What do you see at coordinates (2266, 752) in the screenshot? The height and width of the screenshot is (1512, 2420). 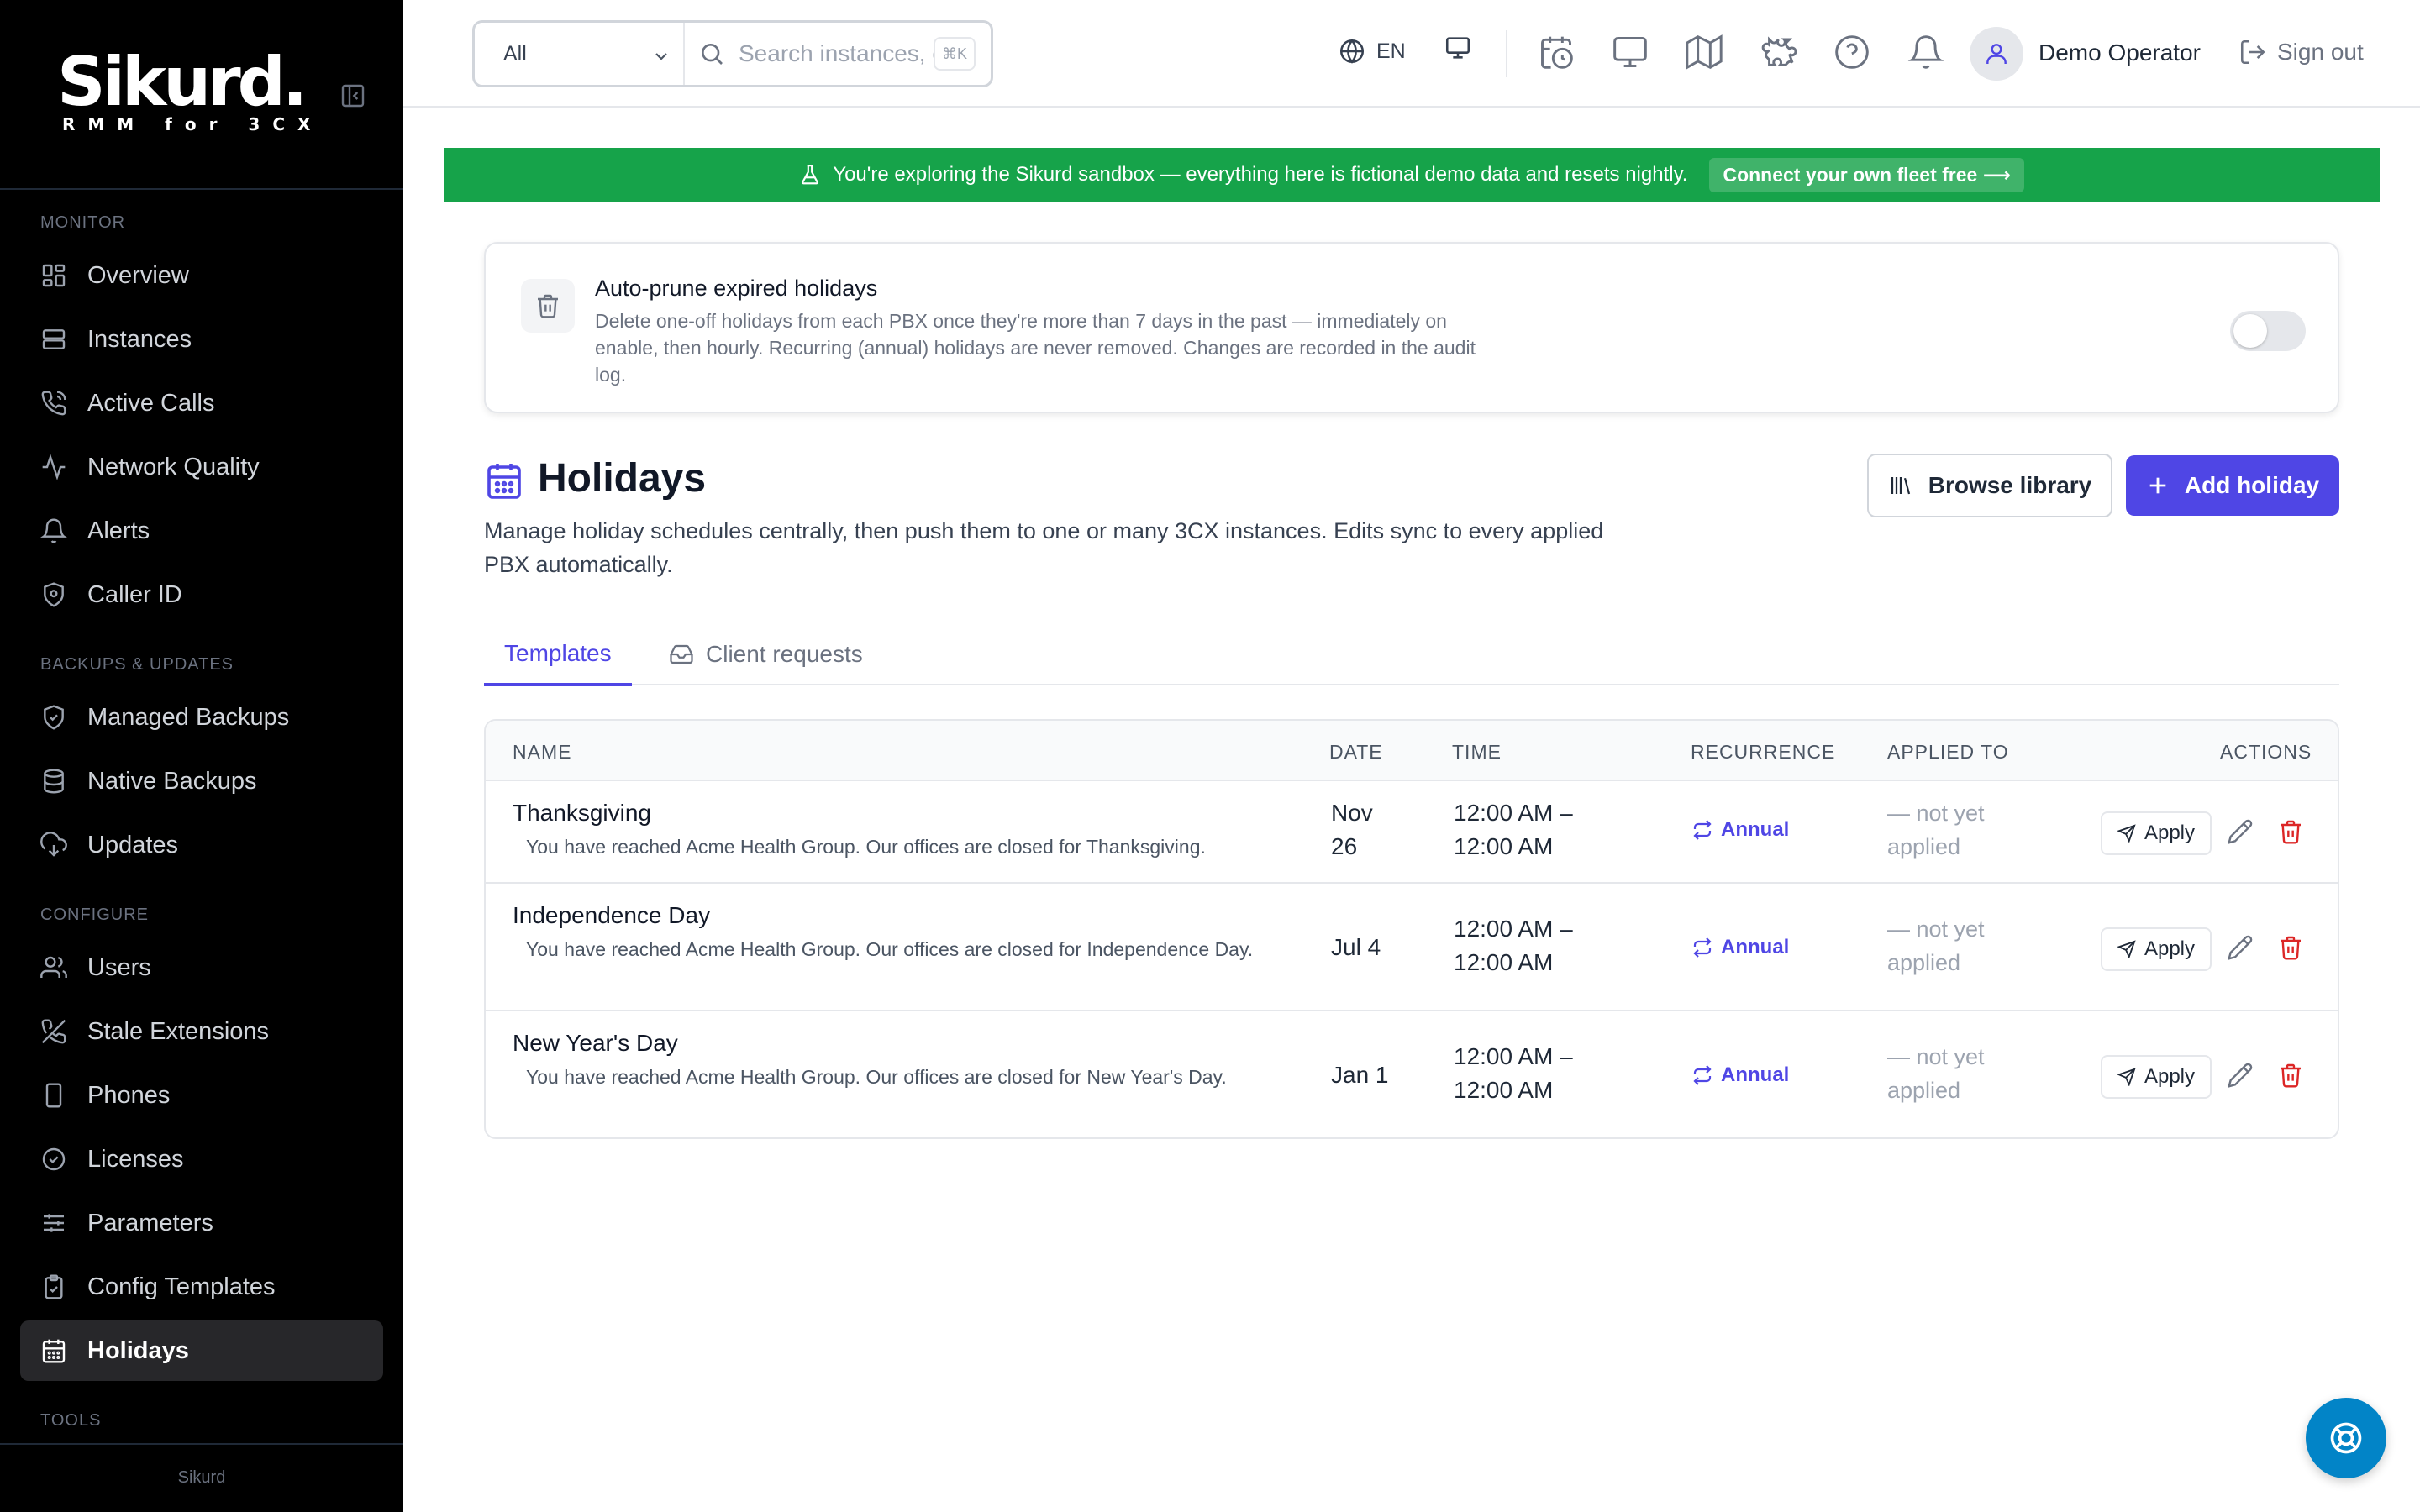 I see `column-header-actions: ACTIONS` at bounding box center [2266, 752].